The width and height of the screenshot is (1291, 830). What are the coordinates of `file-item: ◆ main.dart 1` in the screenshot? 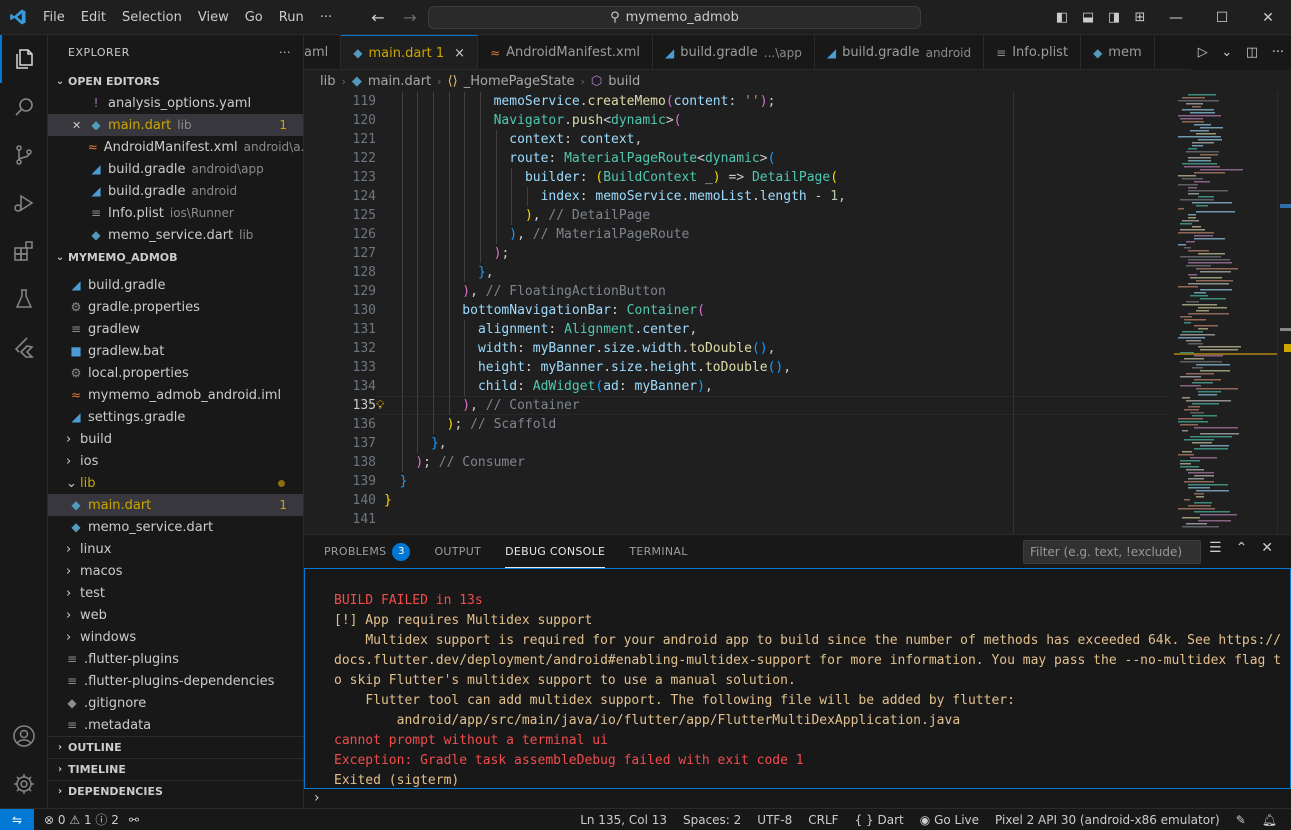 It's located at (175, 505).